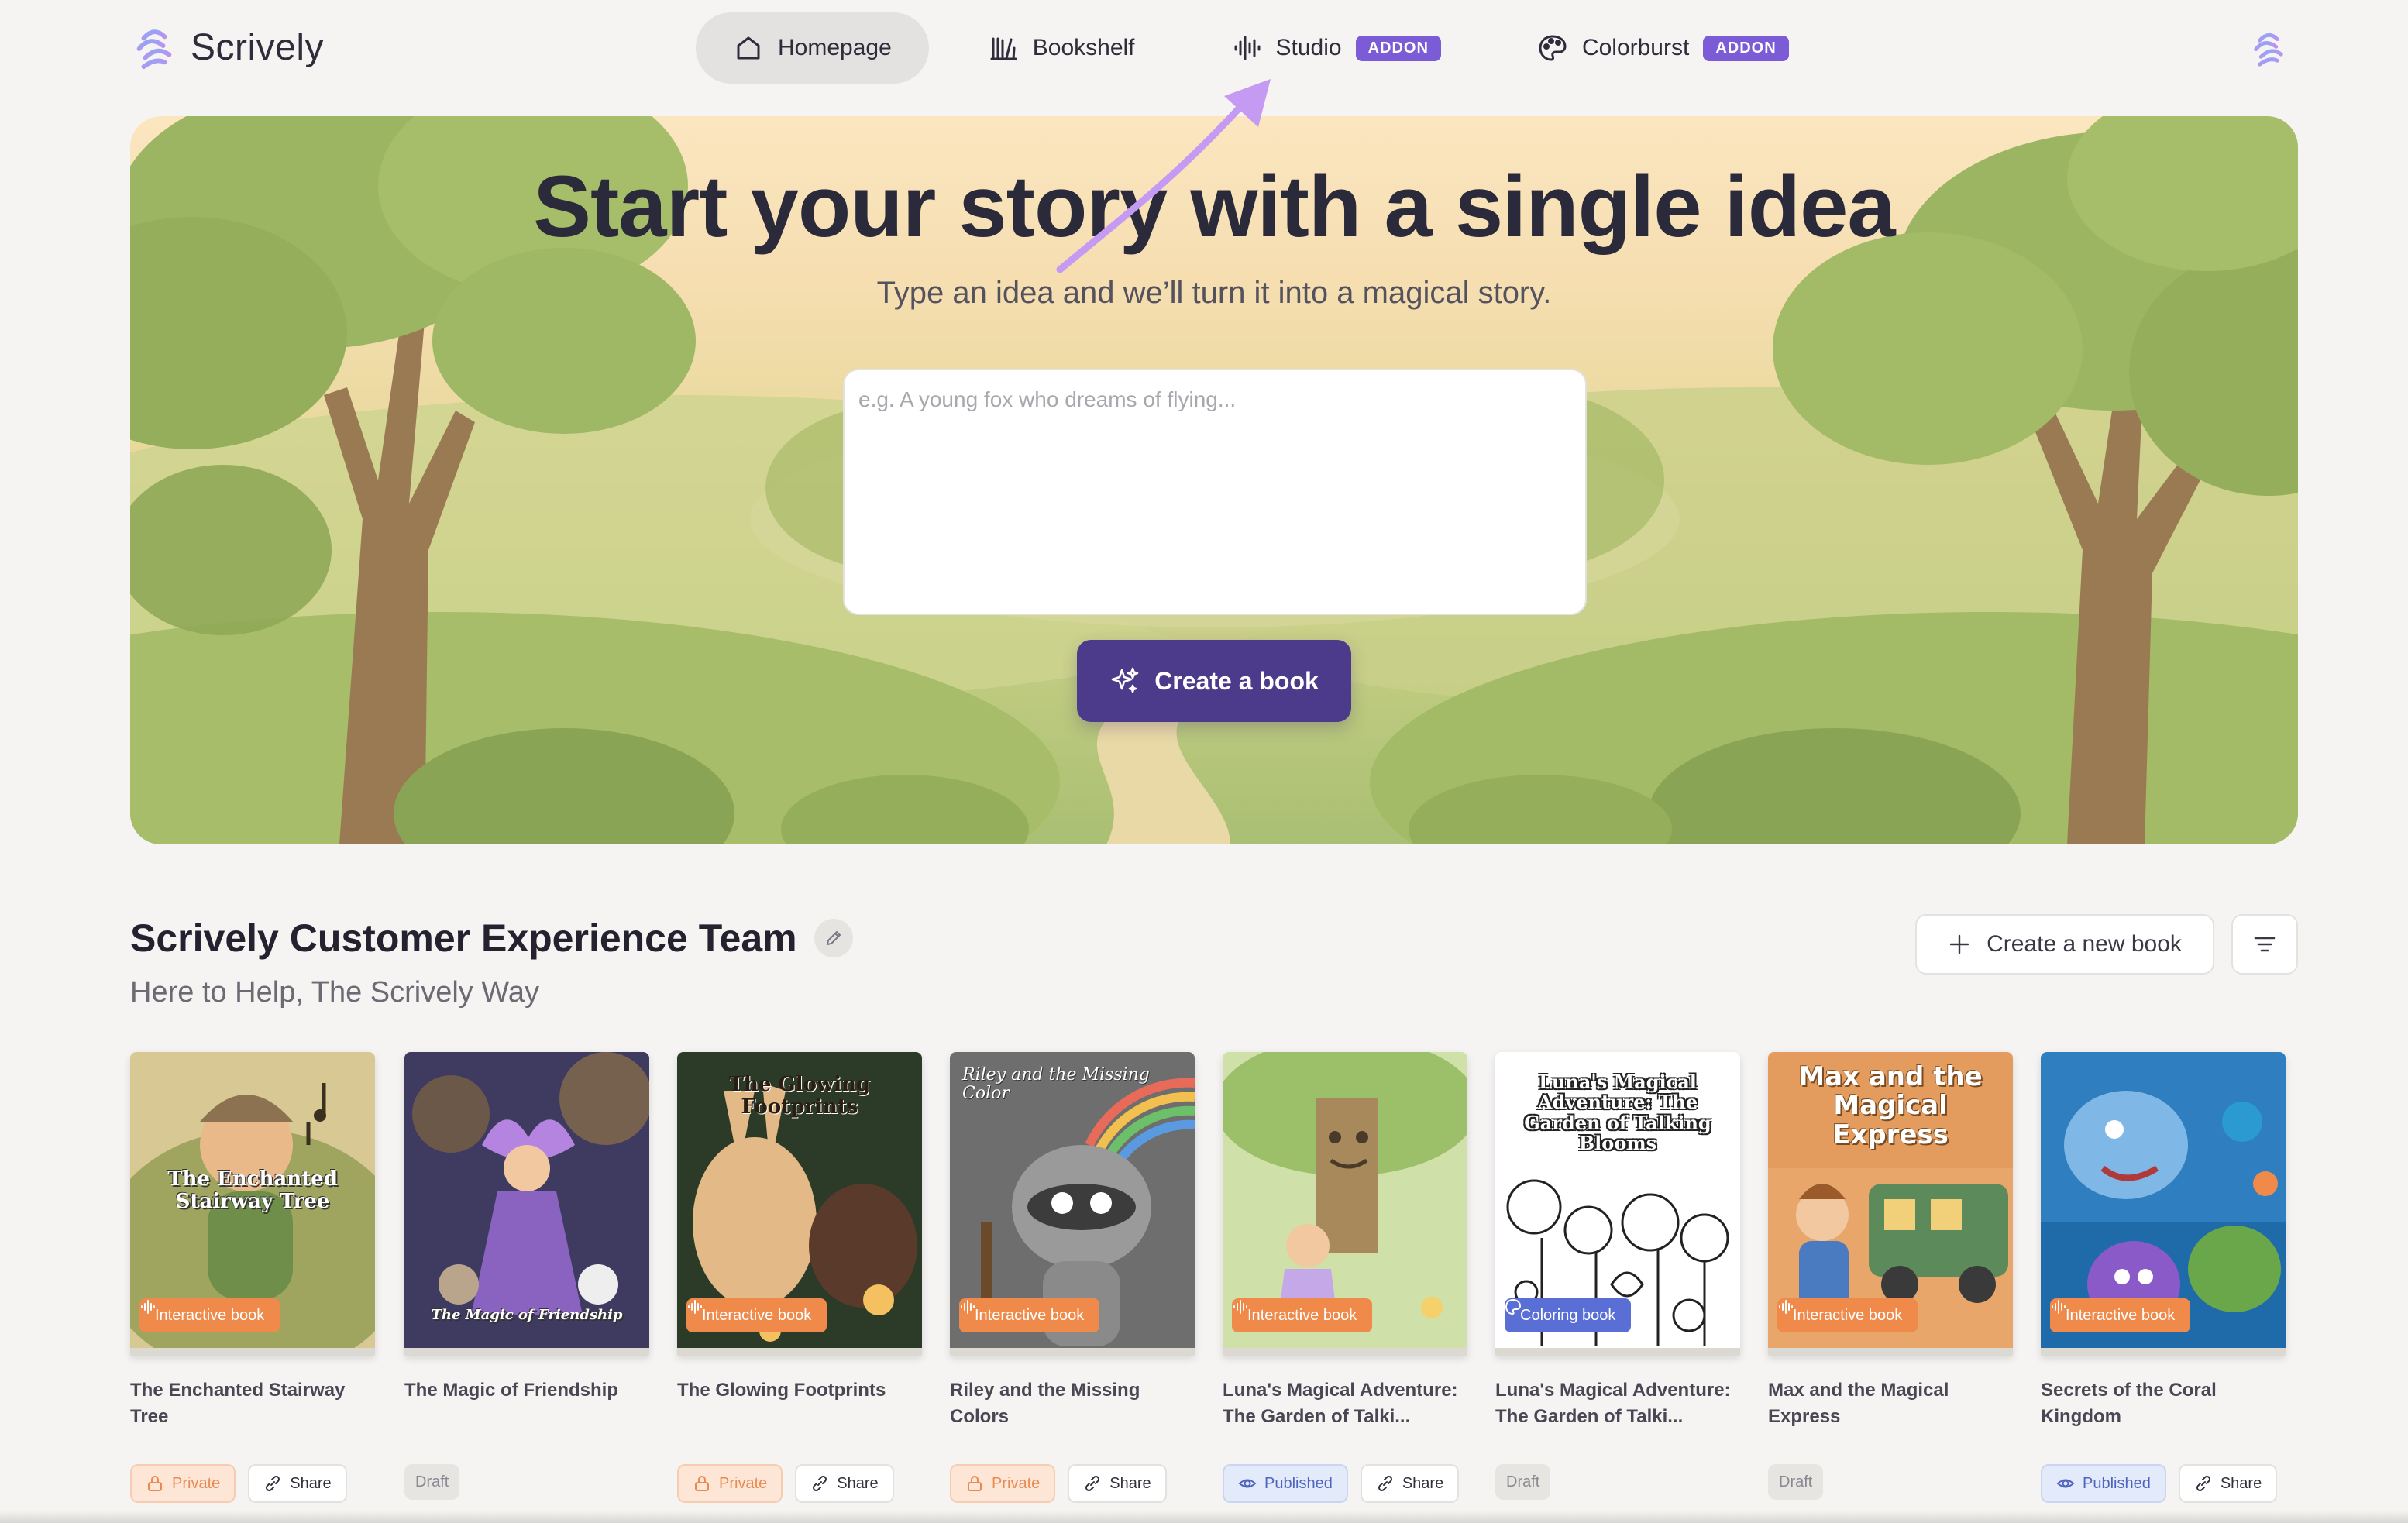  Describe the element at coordinates (526, 1204) in the screenshot. I see `book-cover: The Magic of Friendship` at that location.